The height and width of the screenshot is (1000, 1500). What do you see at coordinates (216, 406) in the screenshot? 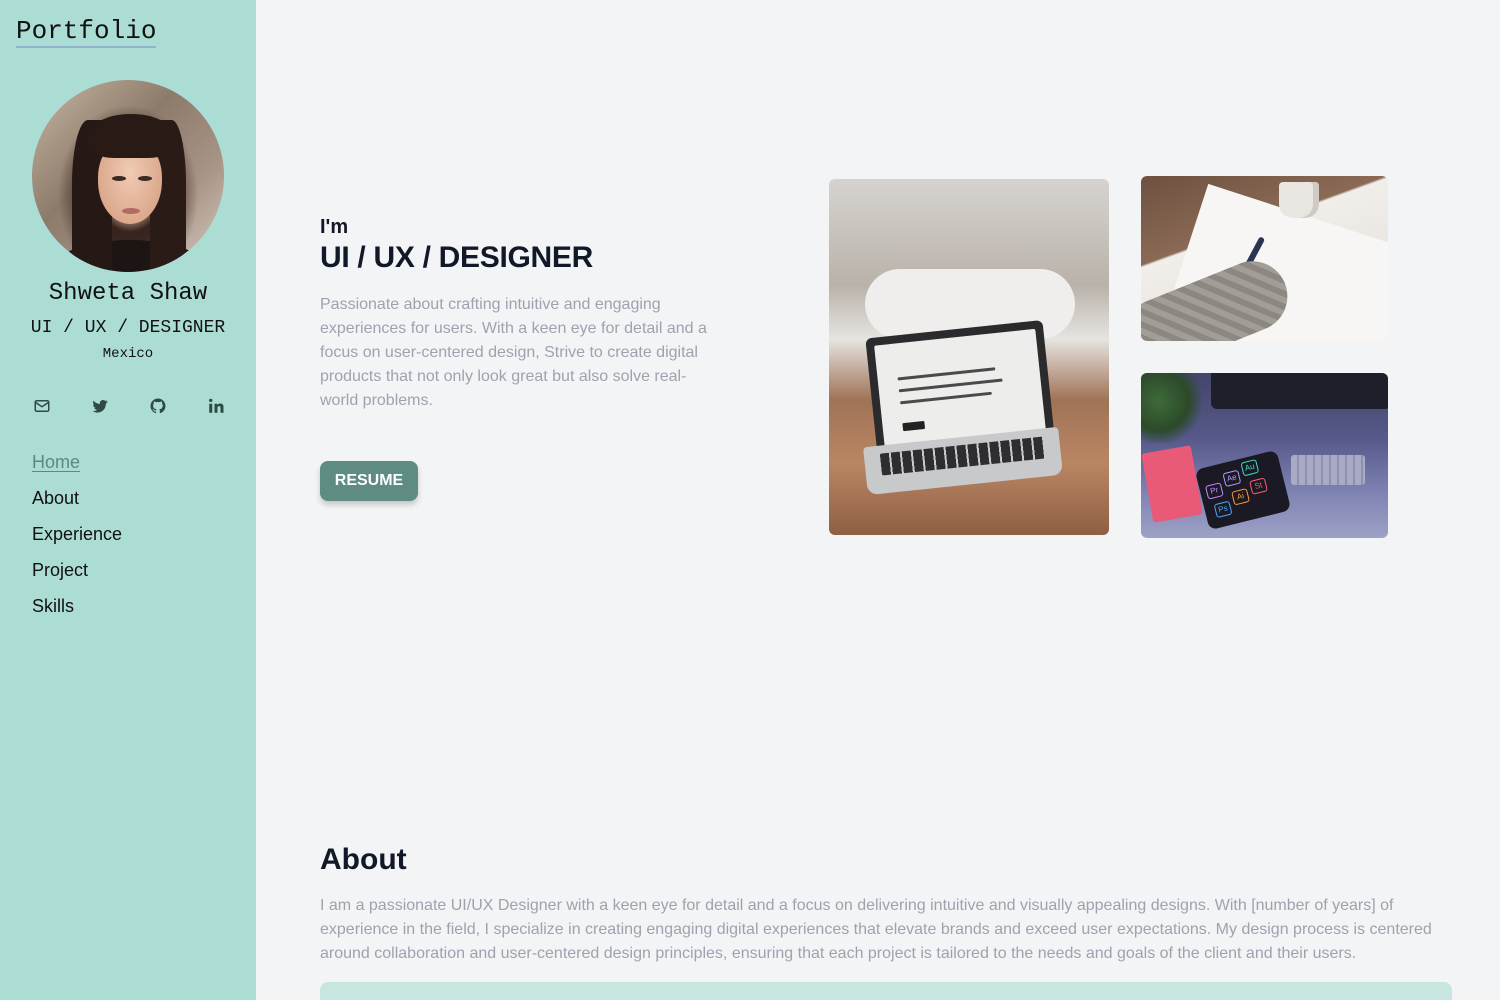
I see `linkedin-icon` at bounding box center [216, 406].